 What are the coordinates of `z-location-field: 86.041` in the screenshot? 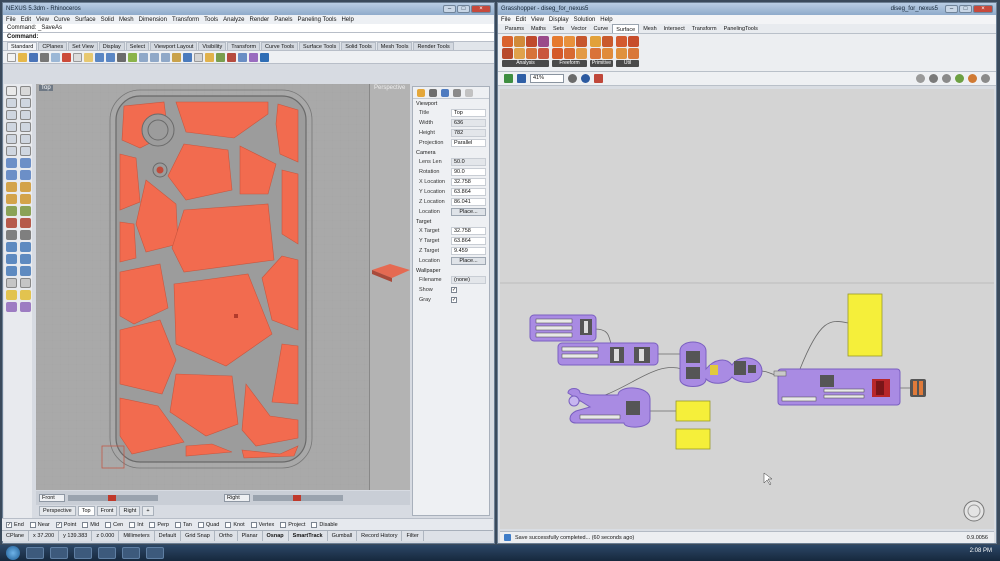 It's located at (468, 202).